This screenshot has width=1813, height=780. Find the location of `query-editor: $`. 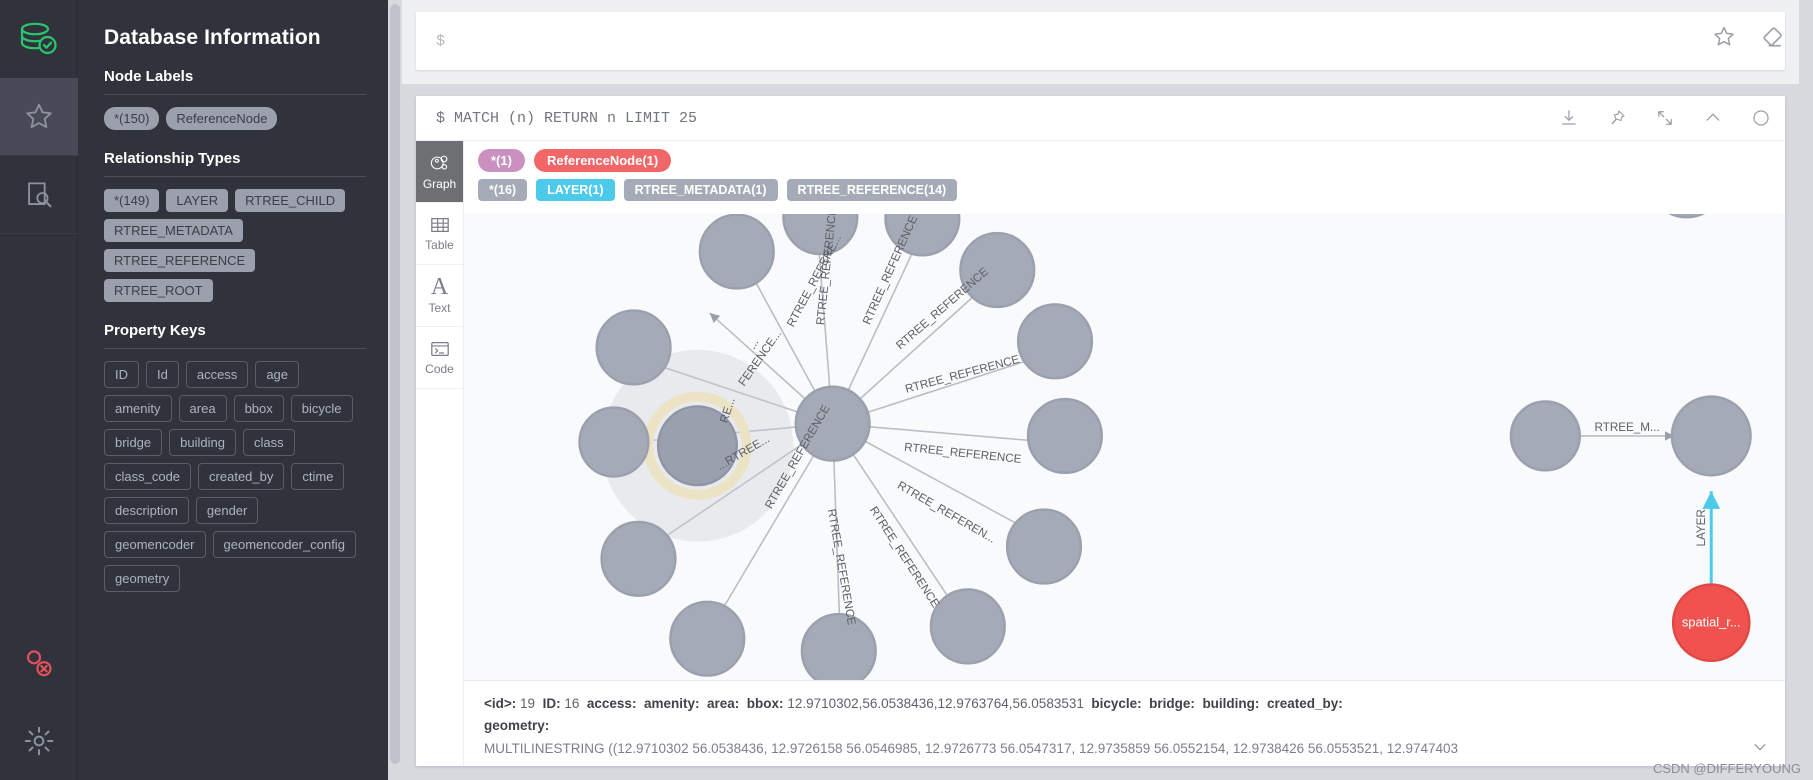

query-editor: $ is located at coordinates (1100, 41).